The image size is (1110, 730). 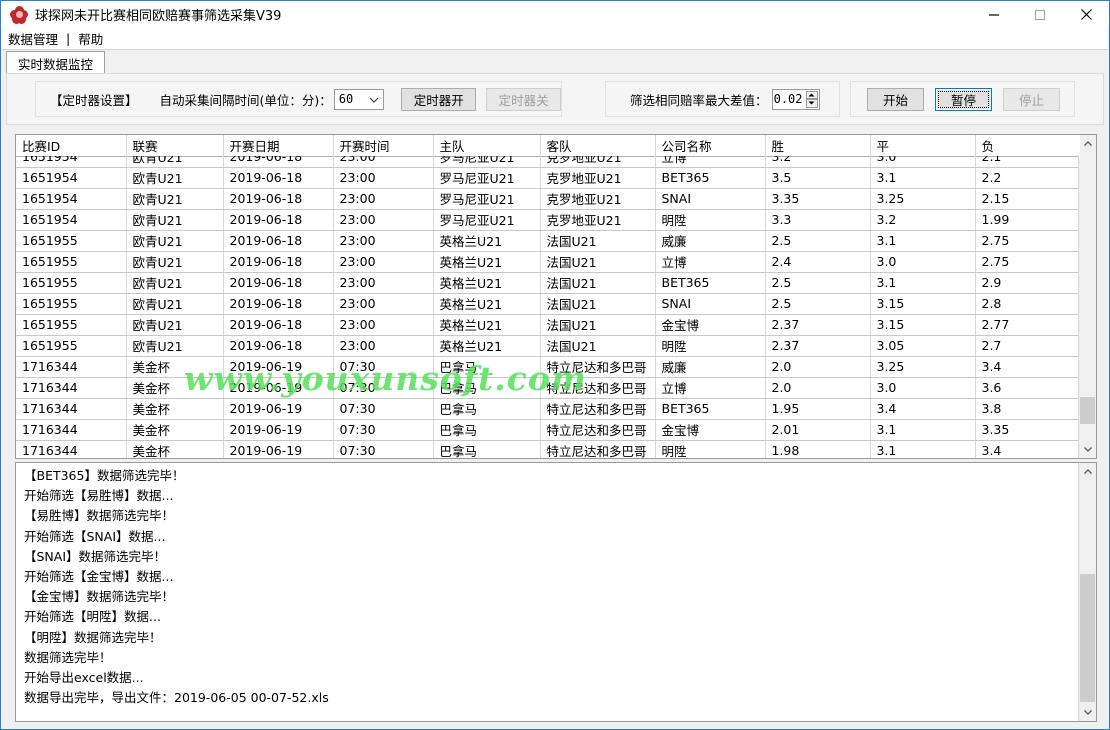 What do you see at coordinates (710, 178) in the screenshot?
I see `cell-公司名称: BET365` at bounding box center [710, 178].